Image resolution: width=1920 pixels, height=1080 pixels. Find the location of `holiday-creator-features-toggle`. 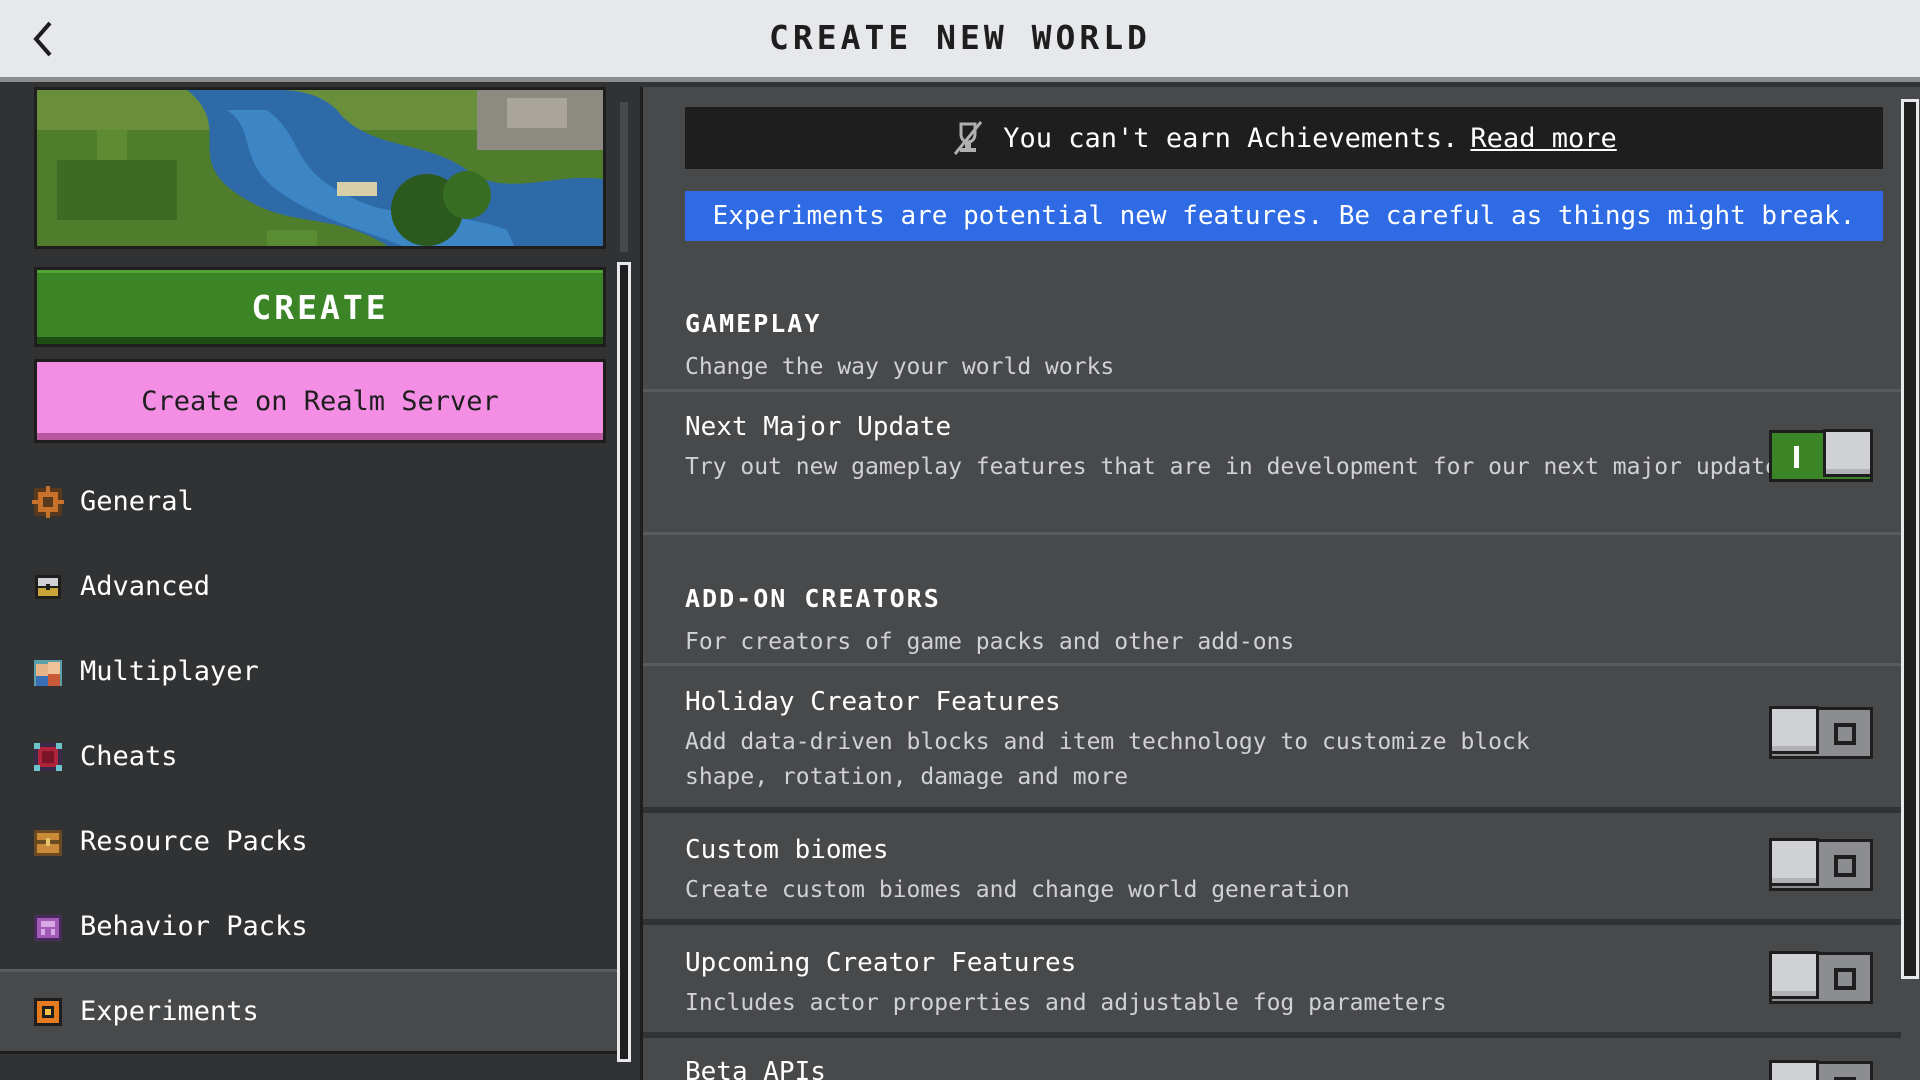

holiday-creator-features-toggle is located at coordinates (1821, 732).